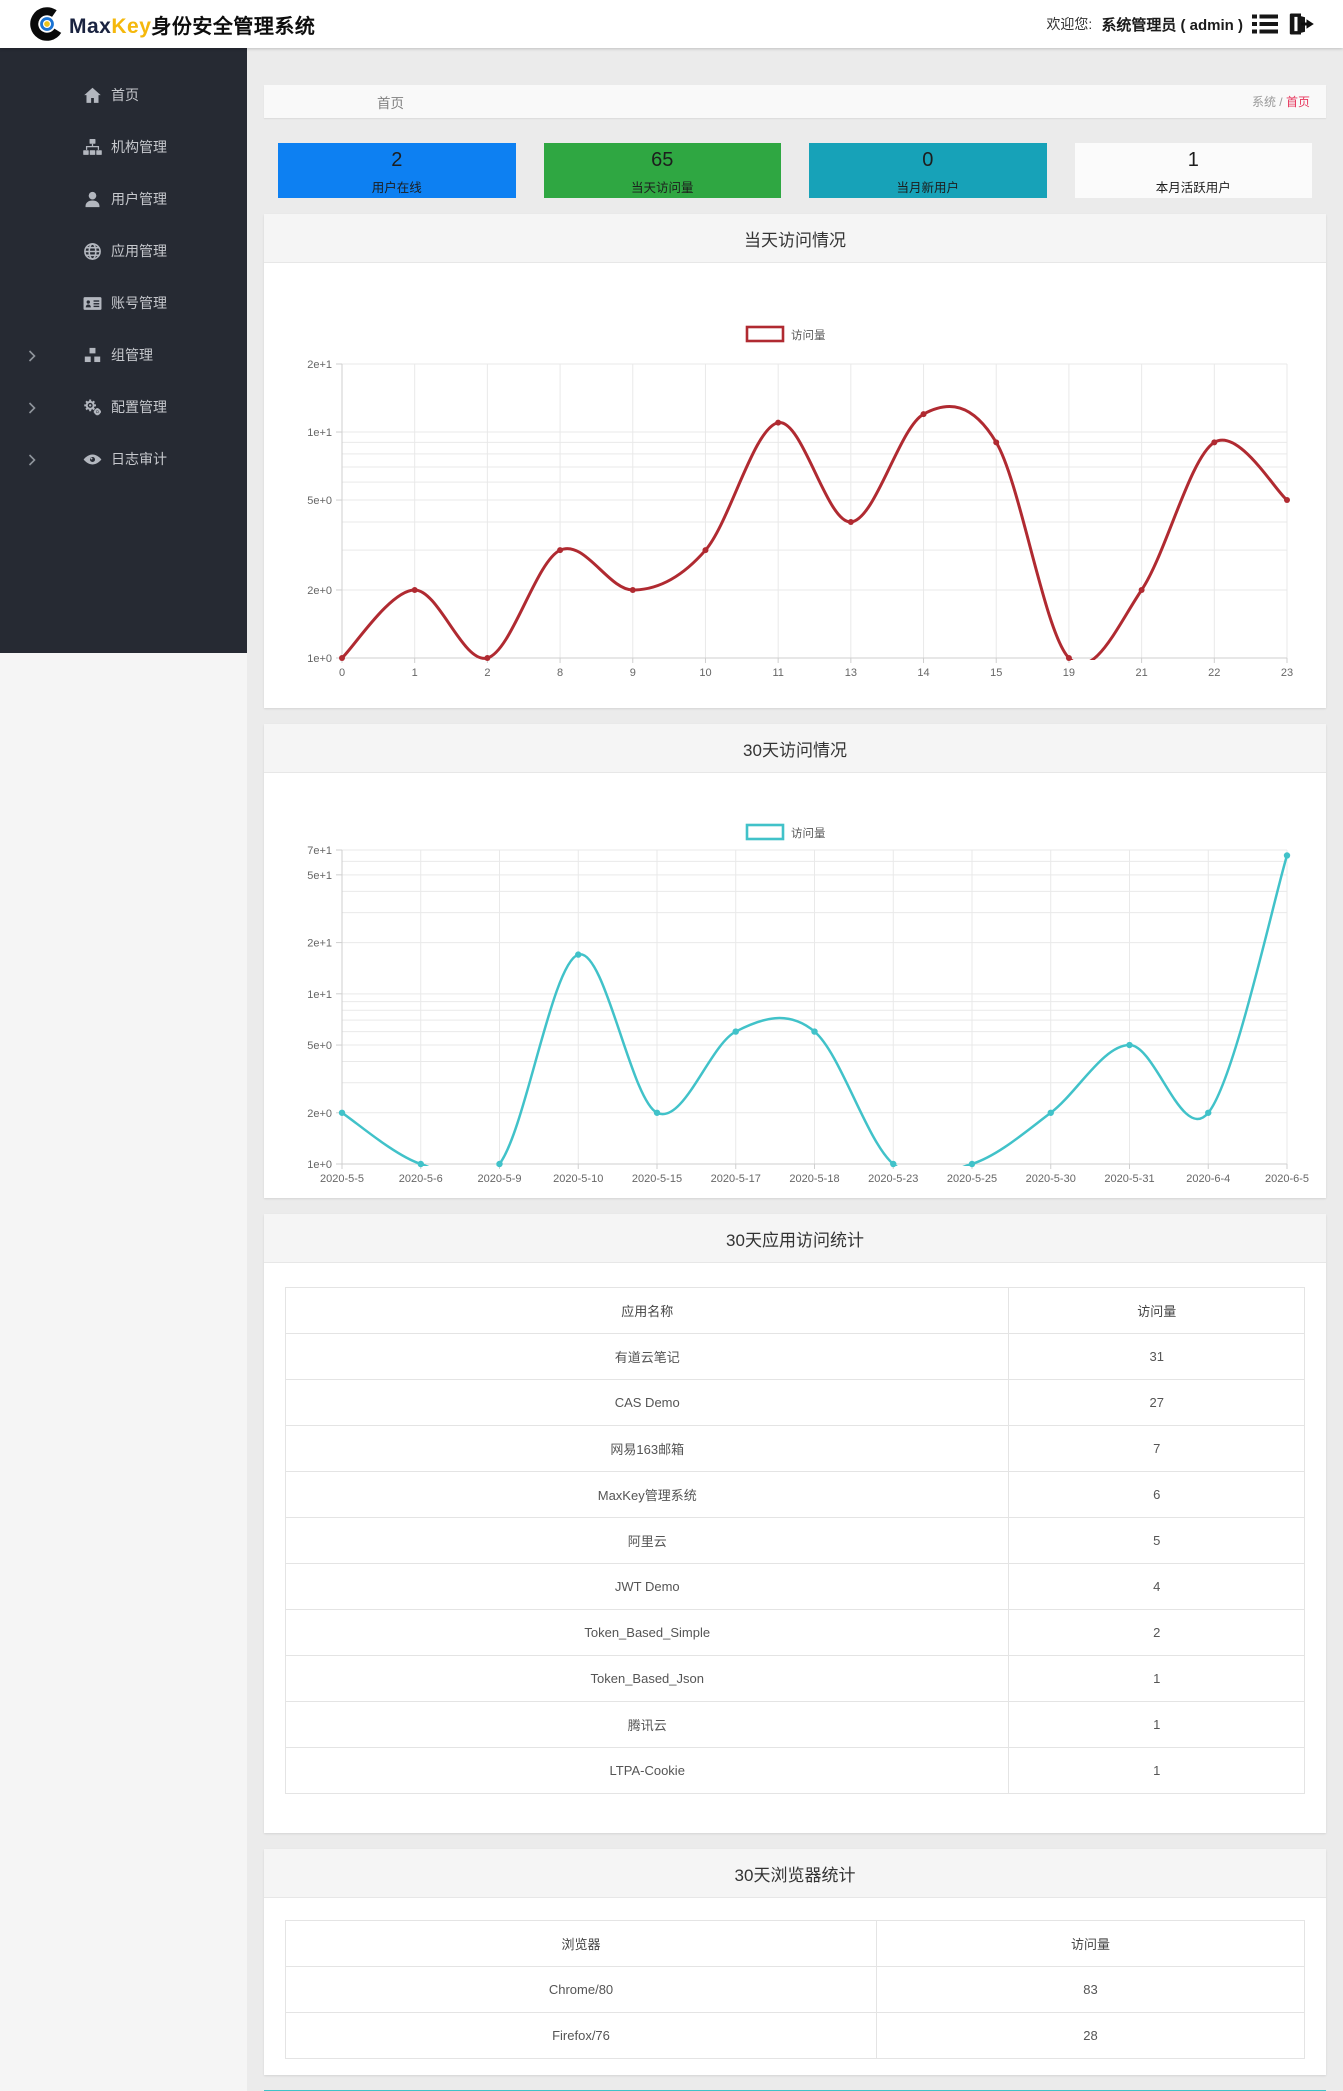  What do you see at coordinates (1156, 1494) in the screenshot?
I see `table-cell: 6` at bounding box center [1156, 1494].